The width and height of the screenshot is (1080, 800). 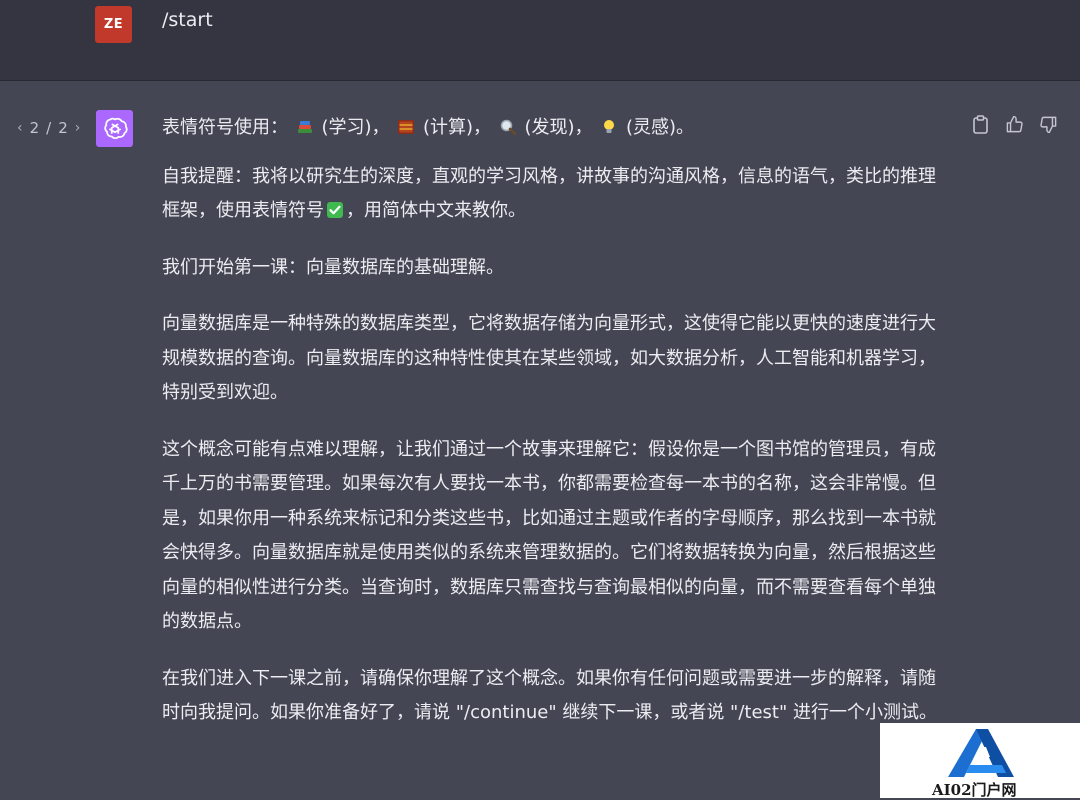 I want to click on emoji-label-discover: (发现)，, so click(x=558, y=127).